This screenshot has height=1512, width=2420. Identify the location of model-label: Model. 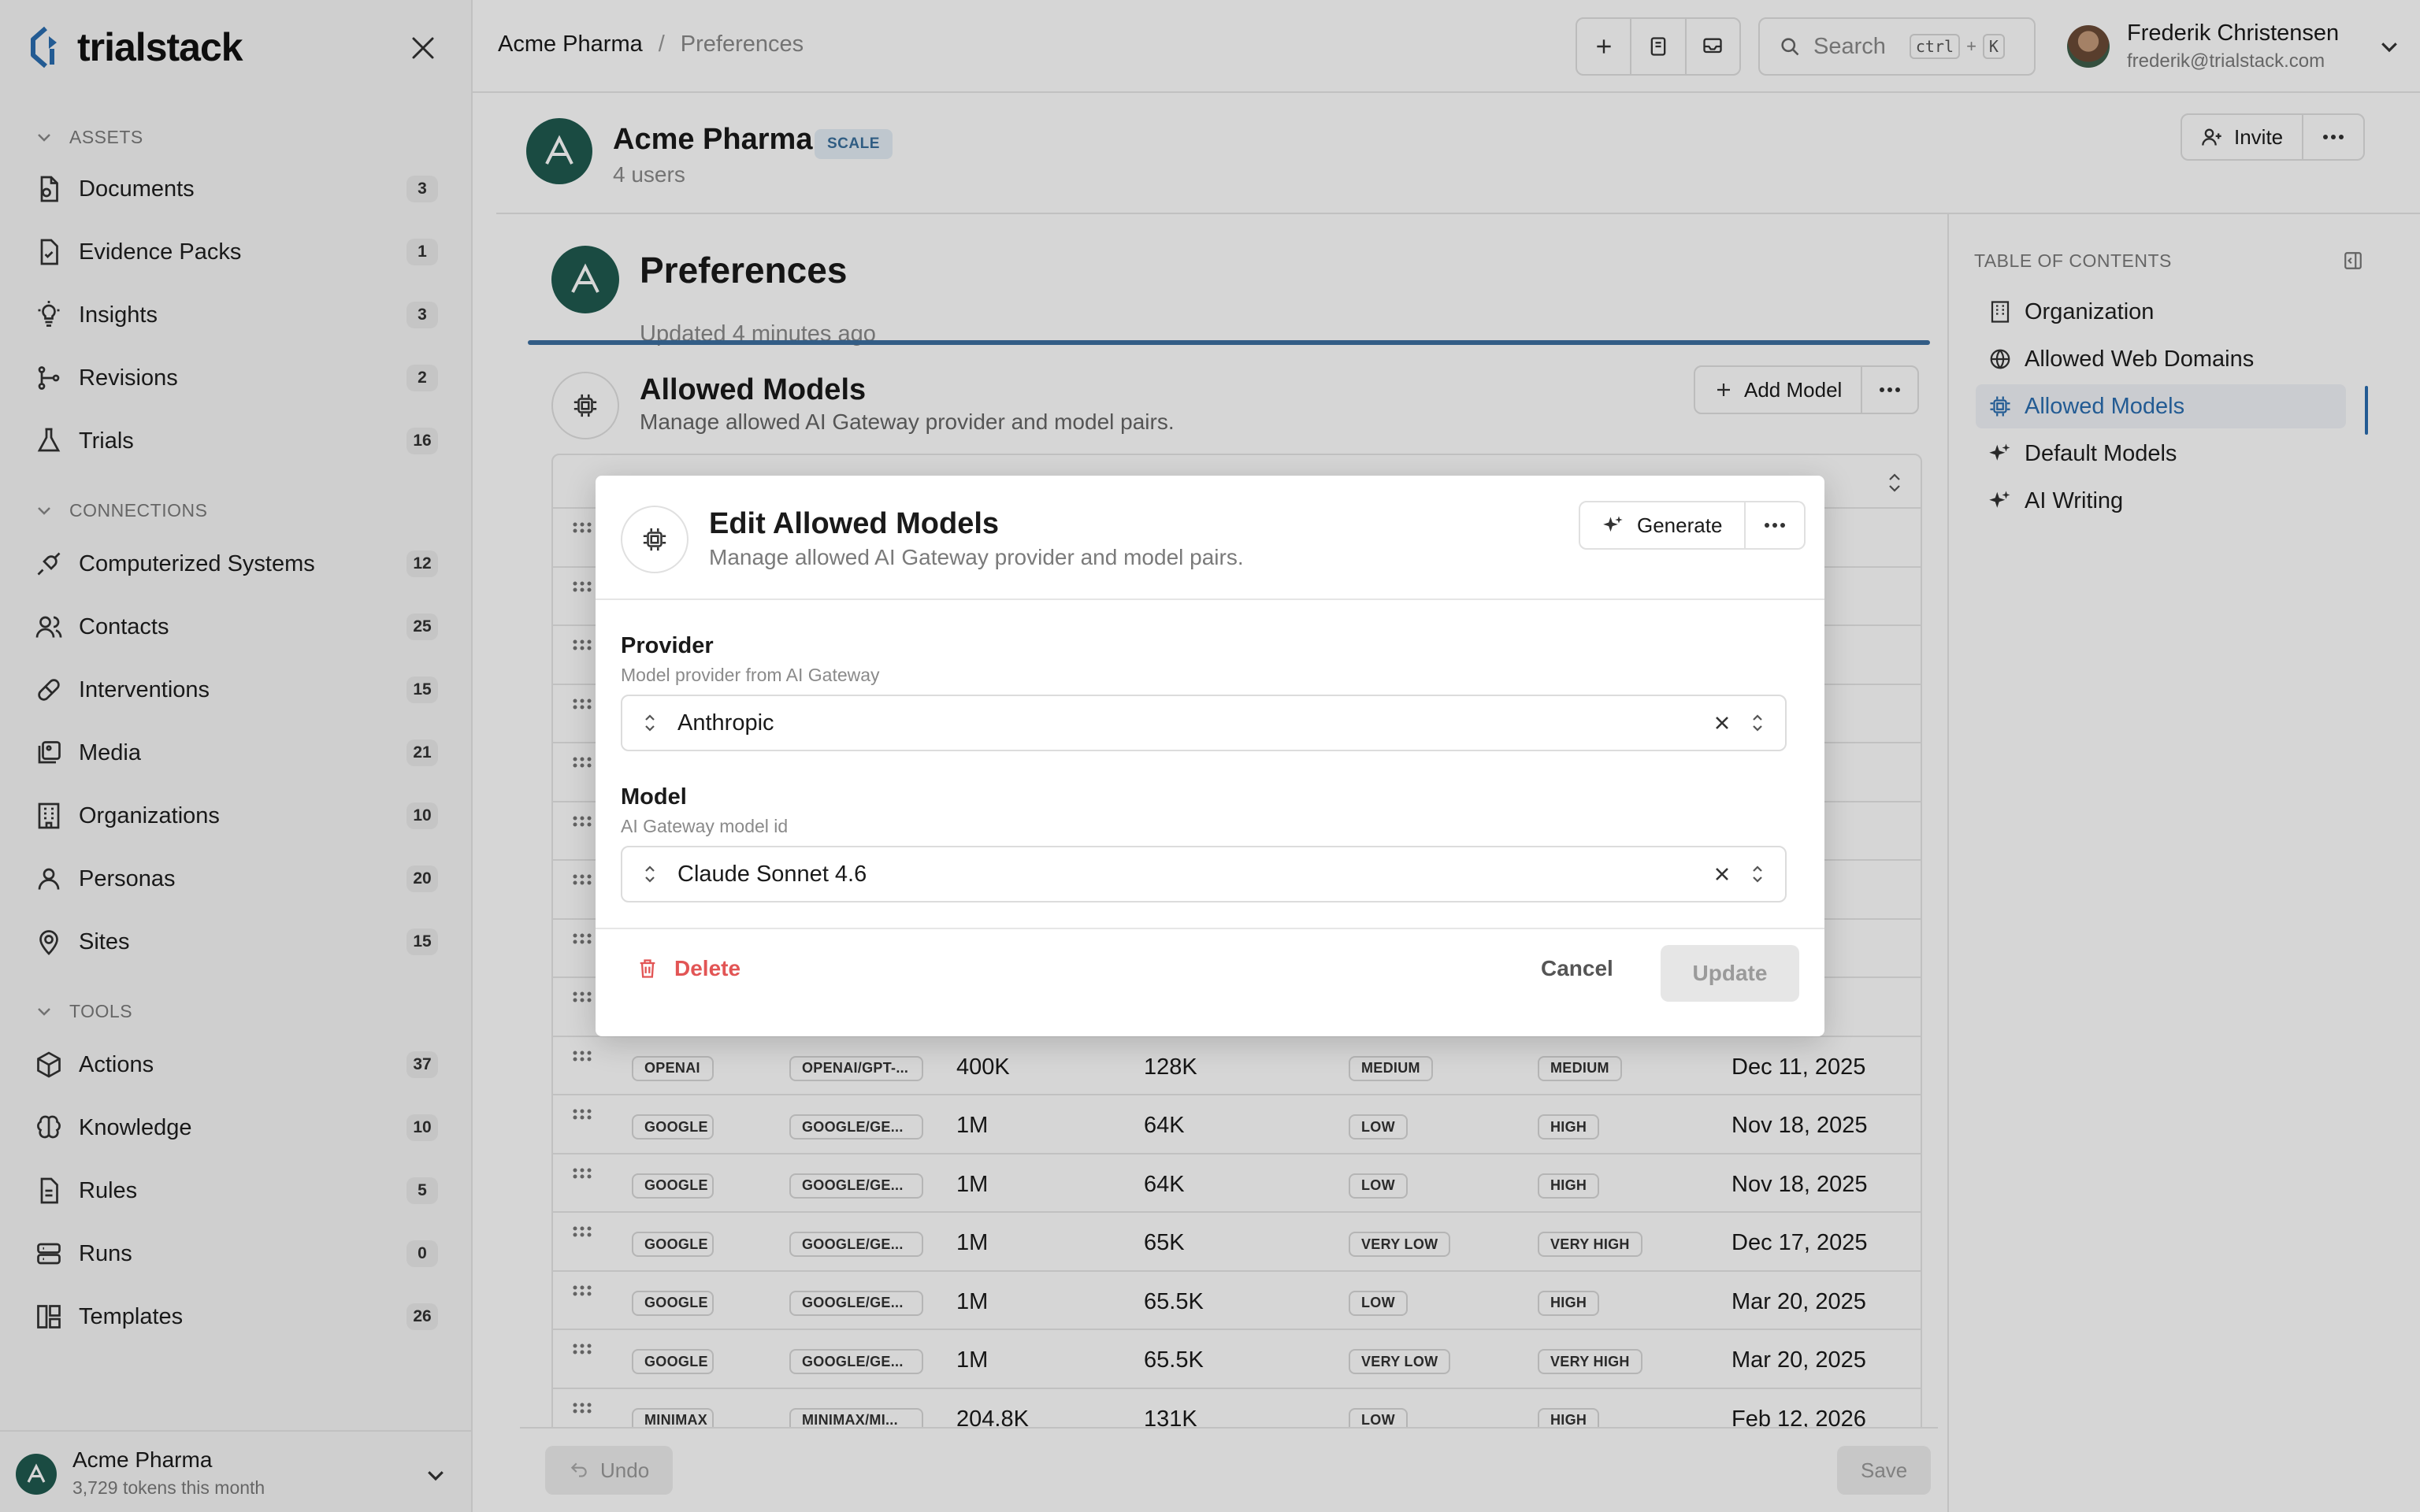
(654, 797).